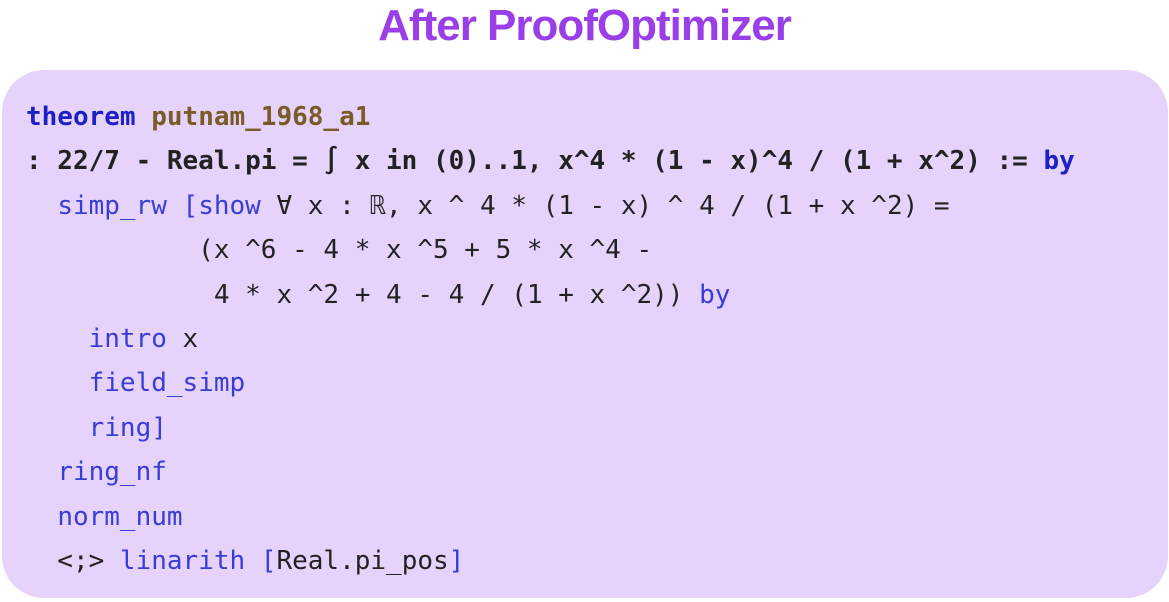 Image resolution: width=1169 pixels, height=602 pixels. What do you see at coordinates (120, 517) in the screenshot?
I see `code-token-tactic: norm_num` at bounding box center [120, 517].